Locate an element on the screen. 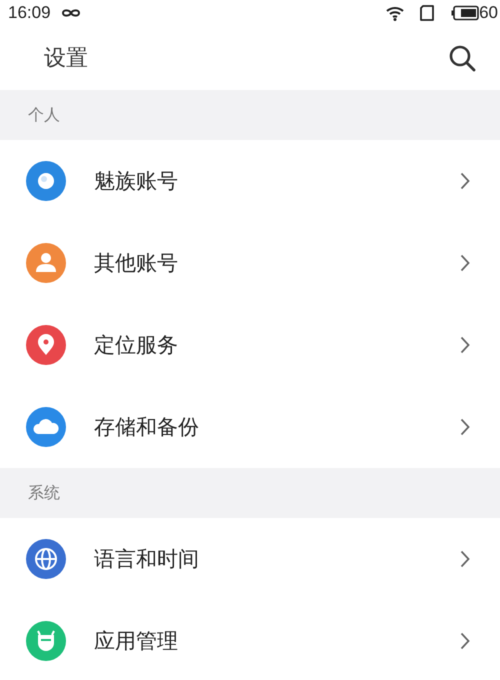  settings-item: 魅族账号 is located at coordinates (250, 181).